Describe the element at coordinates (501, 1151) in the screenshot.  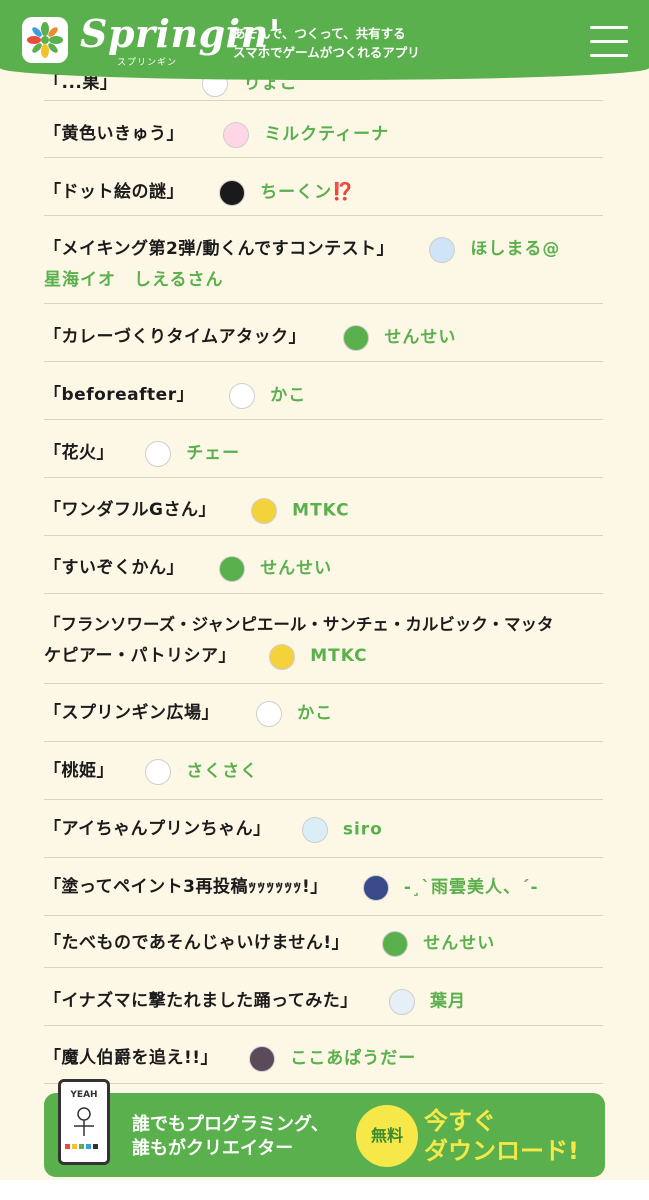
I see `download-line-2: ダウンロード!` at that location.